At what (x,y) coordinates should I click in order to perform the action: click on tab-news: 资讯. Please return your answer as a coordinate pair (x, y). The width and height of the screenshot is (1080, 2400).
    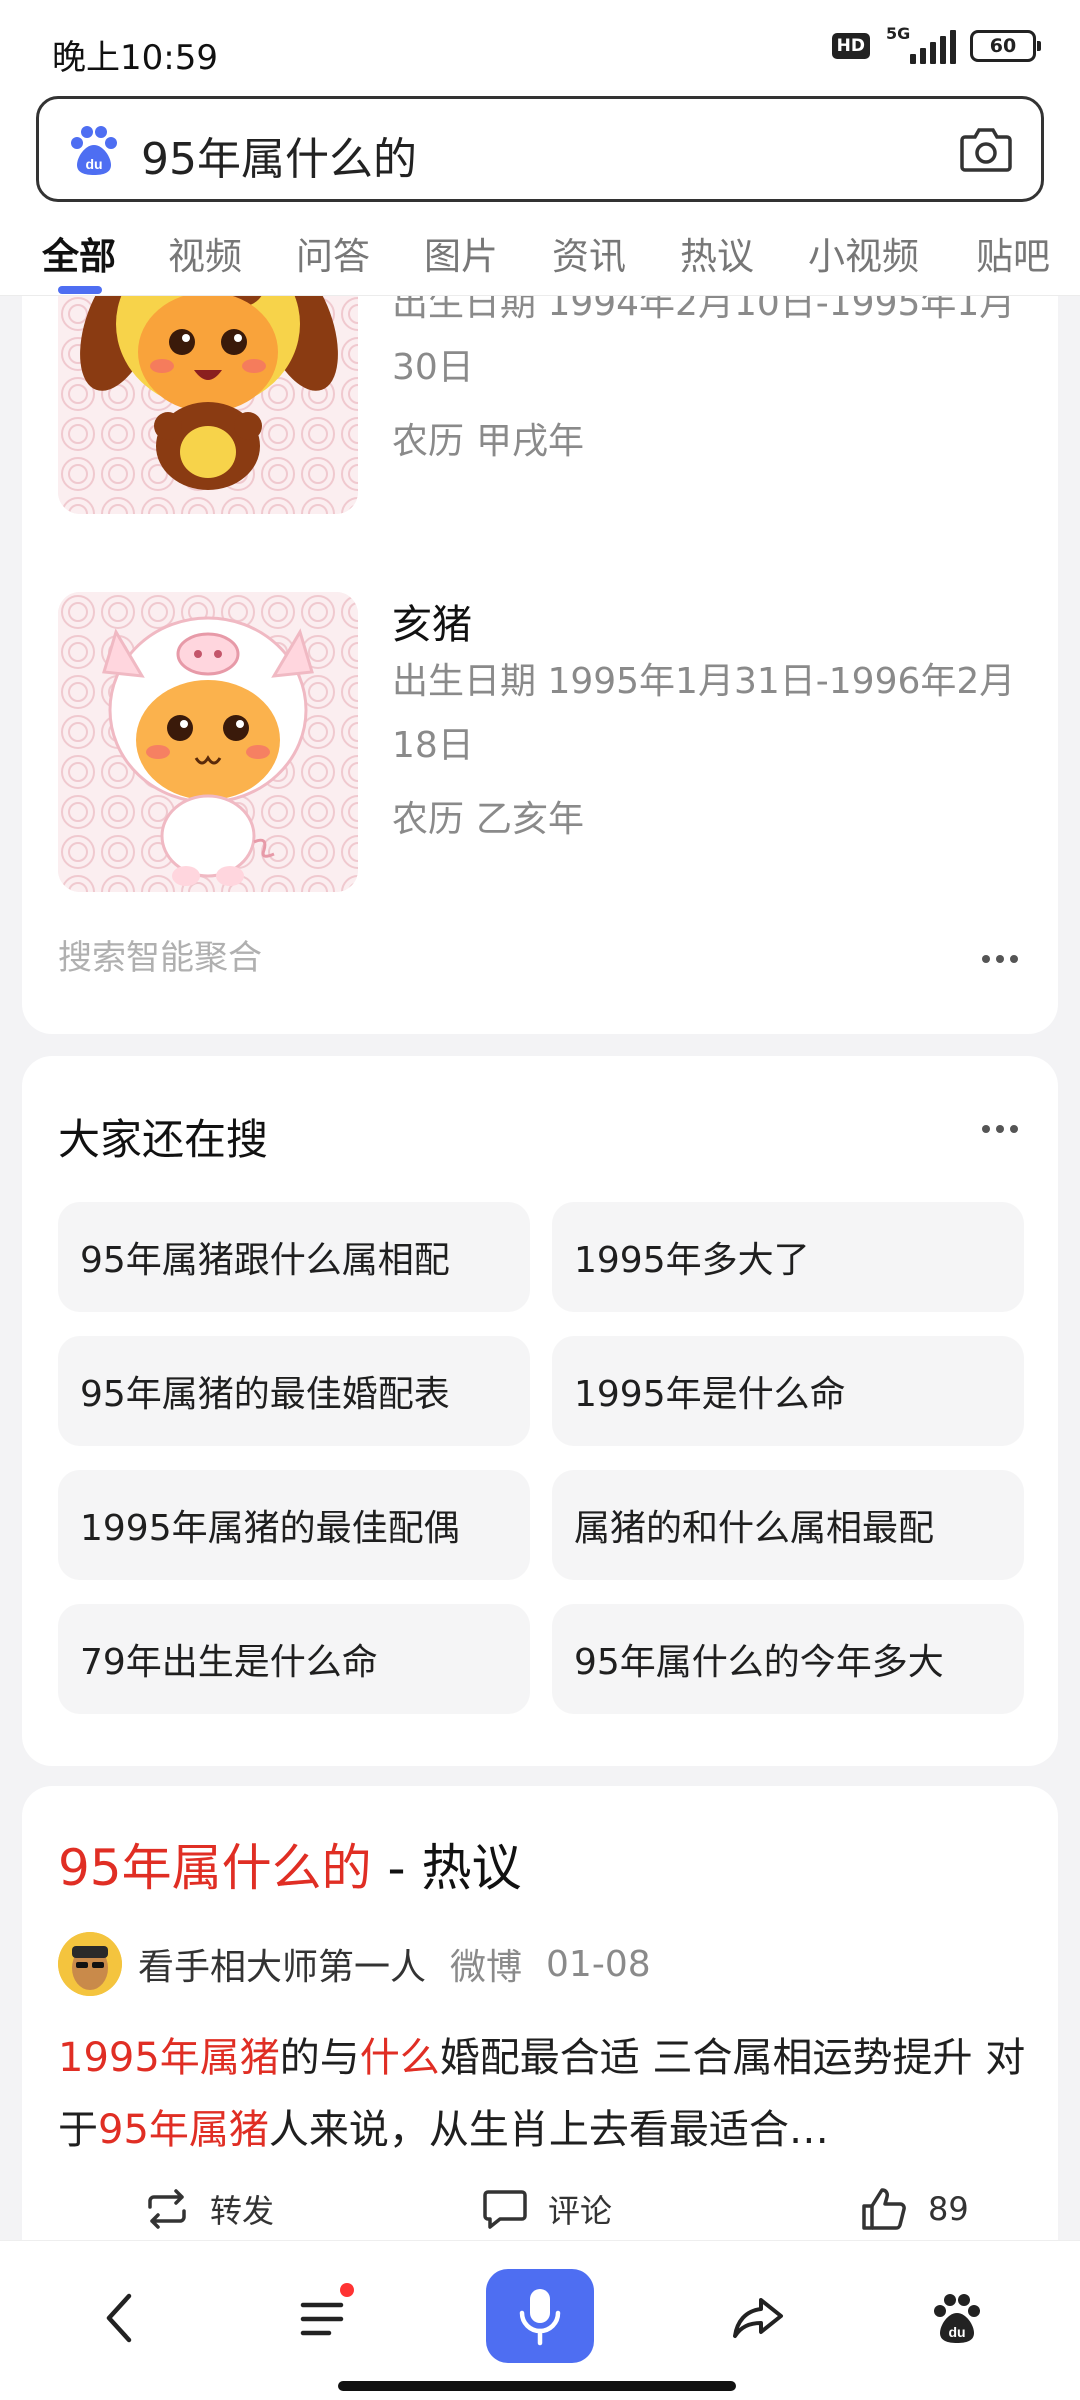
    Looking at the image, I should click on (589, 253).